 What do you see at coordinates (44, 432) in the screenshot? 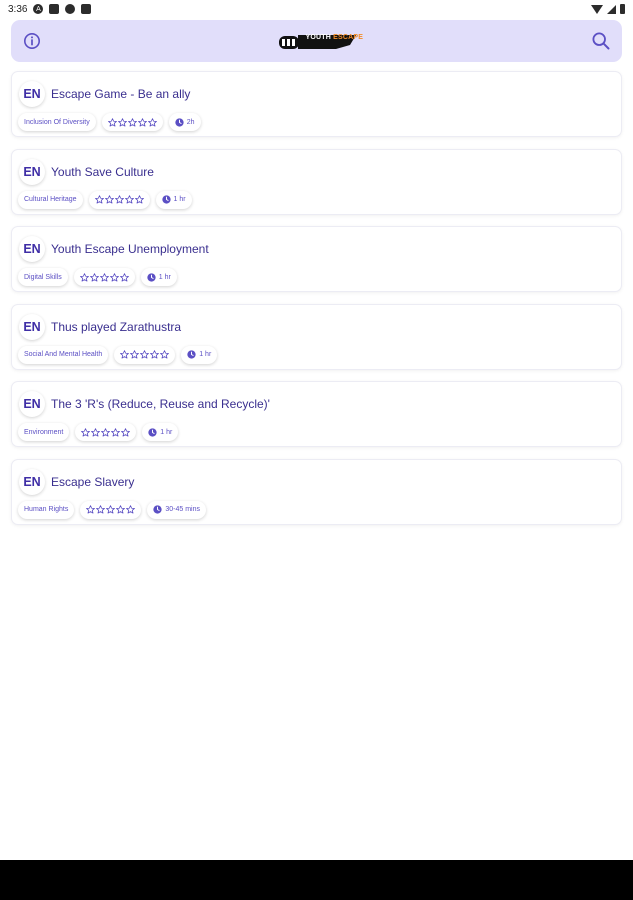
I see `category-chip: Environment` at bounding box center [44, 432].